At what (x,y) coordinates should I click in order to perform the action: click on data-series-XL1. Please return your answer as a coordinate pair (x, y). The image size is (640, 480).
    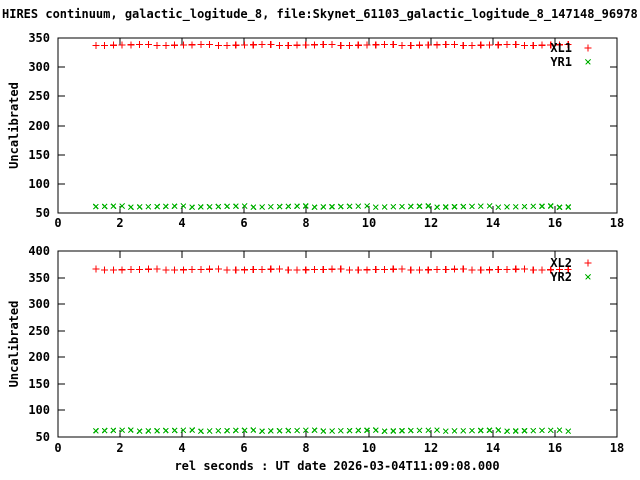
    Looking at the image, I should click on (332, 45).